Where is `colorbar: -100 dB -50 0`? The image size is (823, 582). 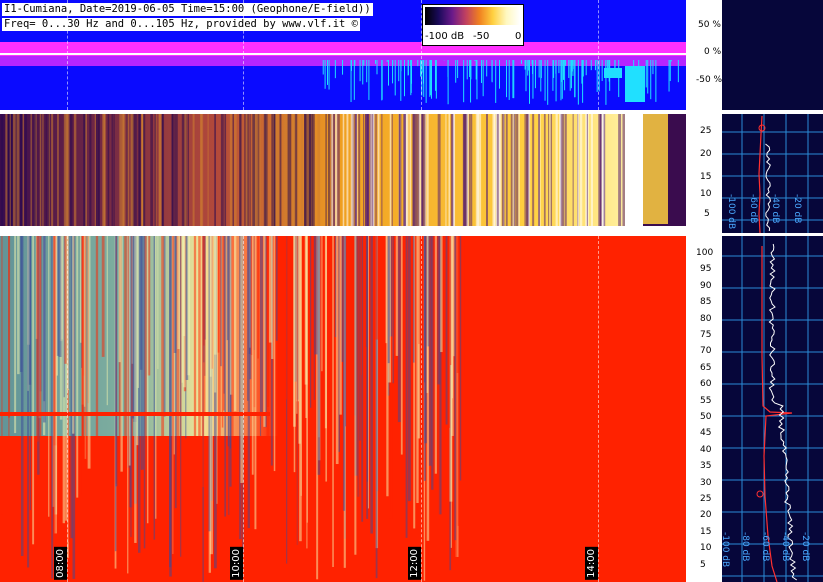
colorbar: -100 dB -50 0 is located at coordinates (473, 25).